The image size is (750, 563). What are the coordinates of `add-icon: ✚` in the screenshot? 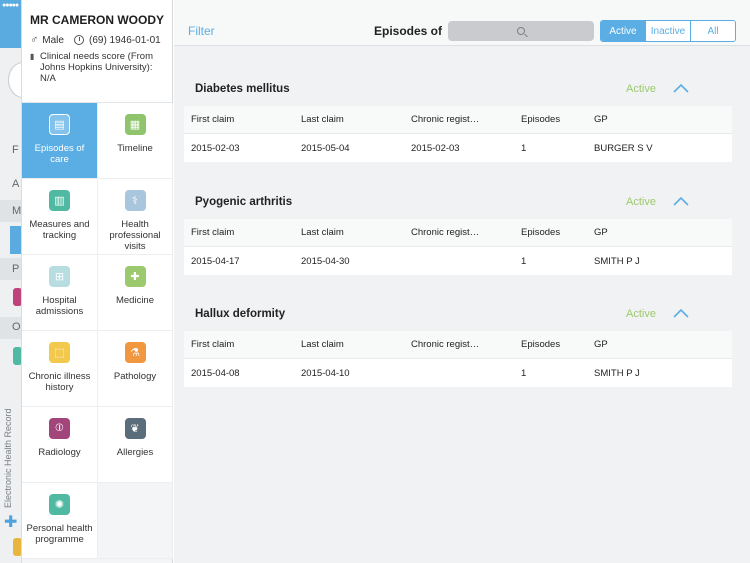 It's located at (10, 522).